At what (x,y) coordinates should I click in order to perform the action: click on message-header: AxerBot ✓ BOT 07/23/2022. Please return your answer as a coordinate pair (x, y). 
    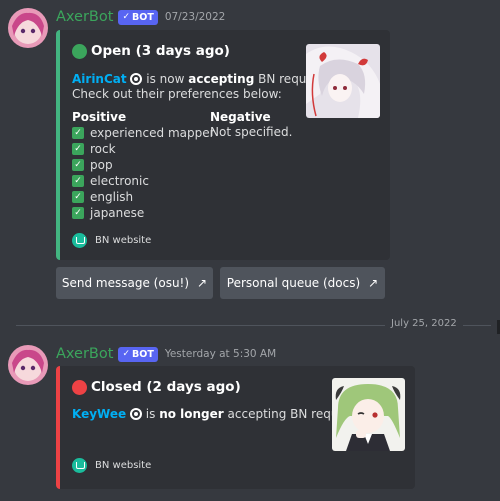
    Looking at the image, I should click on (140, 17).